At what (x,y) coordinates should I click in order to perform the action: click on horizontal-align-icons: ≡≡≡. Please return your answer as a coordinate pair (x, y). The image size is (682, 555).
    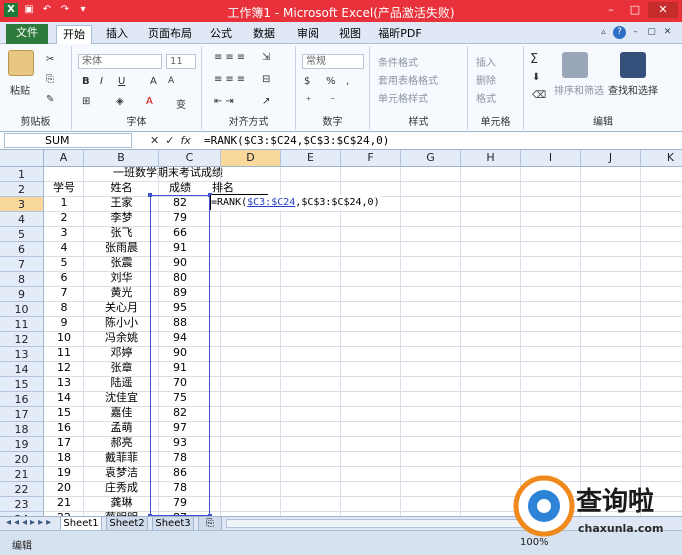
    Looking at the image, I should click on (231, 79).